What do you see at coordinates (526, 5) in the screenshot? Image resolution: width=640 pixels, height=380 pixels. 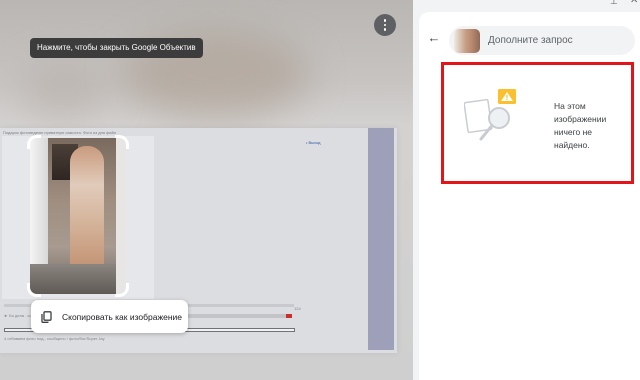 I see `panel-topbar: ⊥ ✕` at bounding box center [526, 5].